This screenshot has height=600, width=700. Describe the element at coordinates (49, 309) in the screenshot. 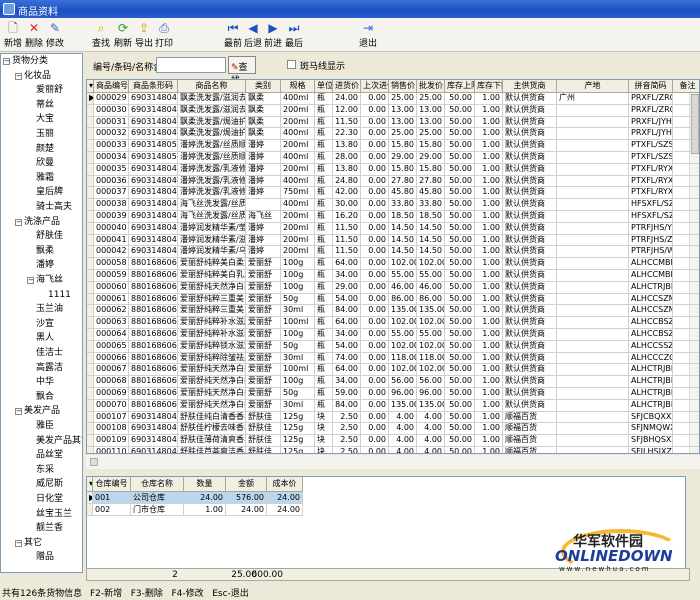

I see `tree-node: 玉兰油` at that location.